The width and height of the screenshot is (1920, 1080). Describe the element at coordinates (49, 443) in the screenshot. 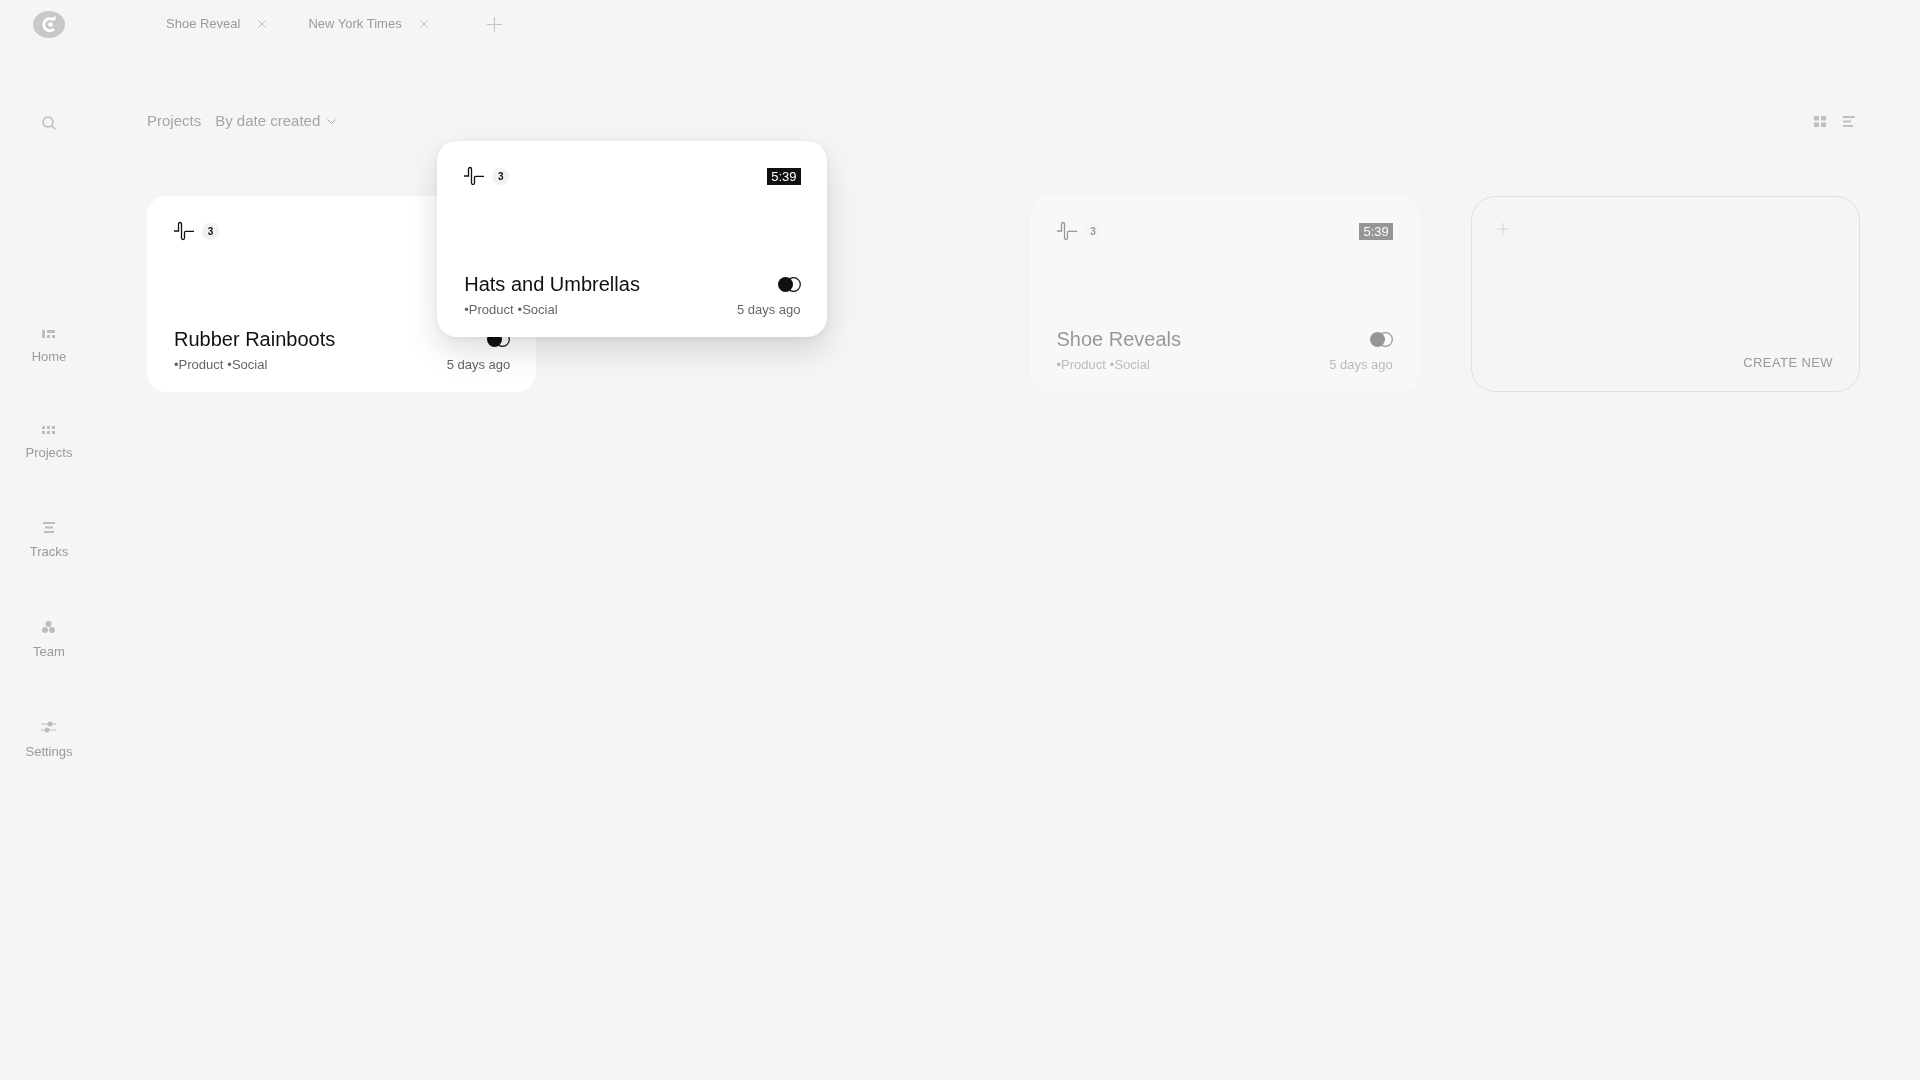

I see `nav-item: Projects` at that location.